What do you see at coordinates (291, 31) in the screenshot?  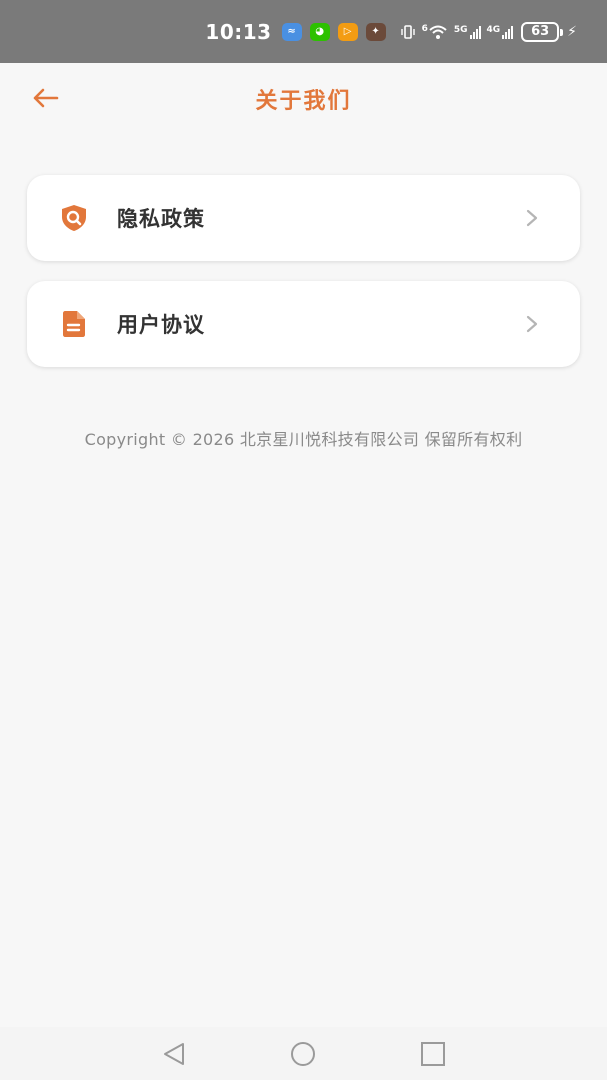 I see `cloud-app-icon: ≈` at bounding box center [291, 31].